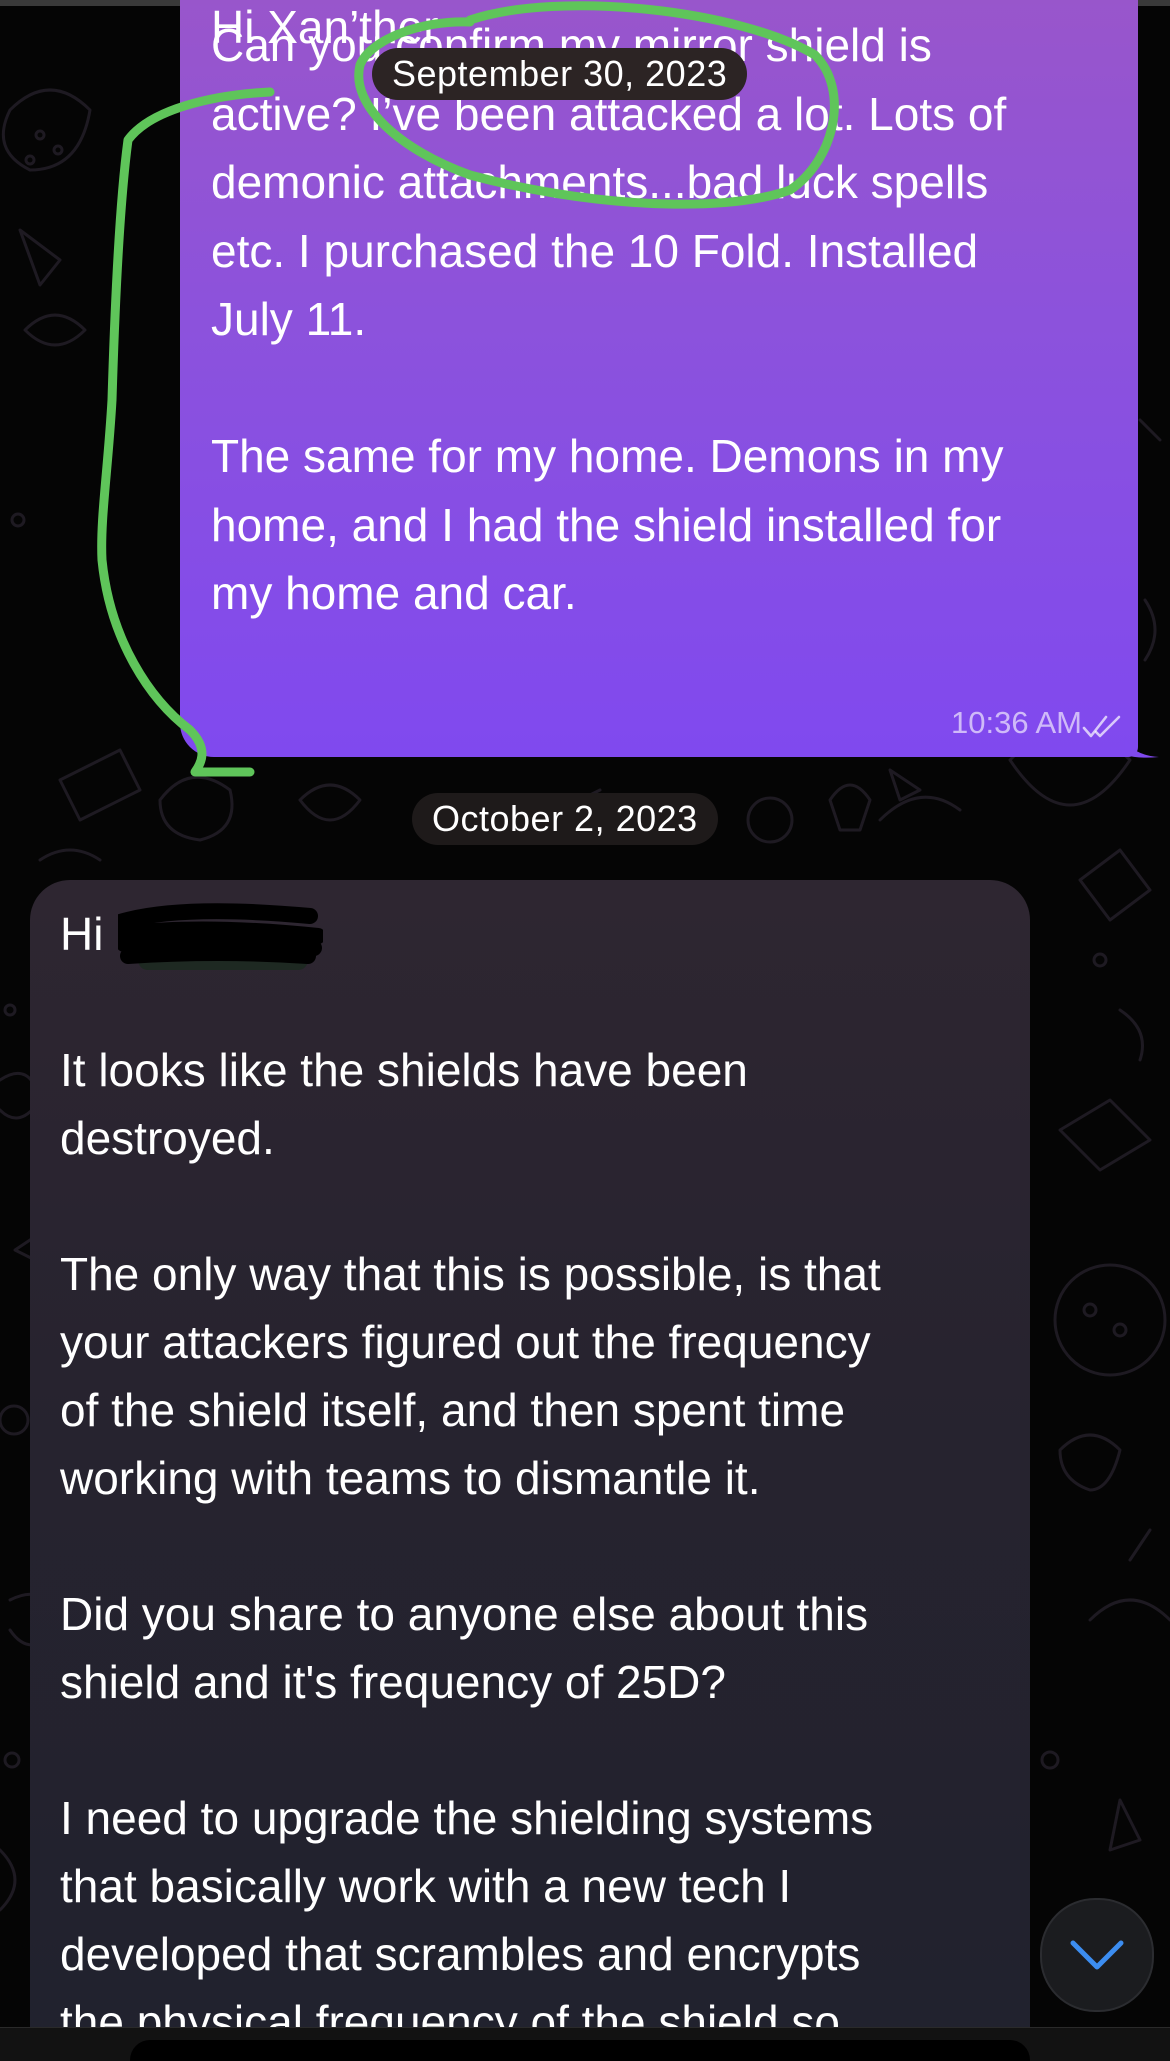 This screenshot has height=2061, width=1170. What do you see at coordinates (580, 2050) in the screenshot?
I see `message-input-field` at bounding box center [580, 2050].